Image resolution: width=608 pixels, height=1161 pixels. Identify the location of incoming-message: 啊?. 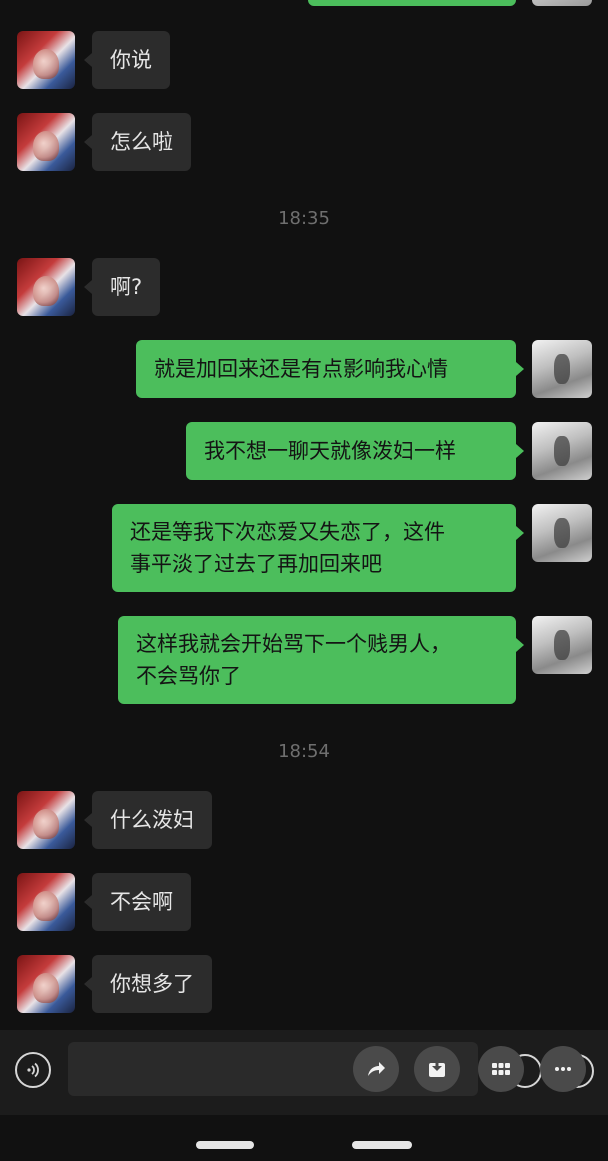
(122, 287).